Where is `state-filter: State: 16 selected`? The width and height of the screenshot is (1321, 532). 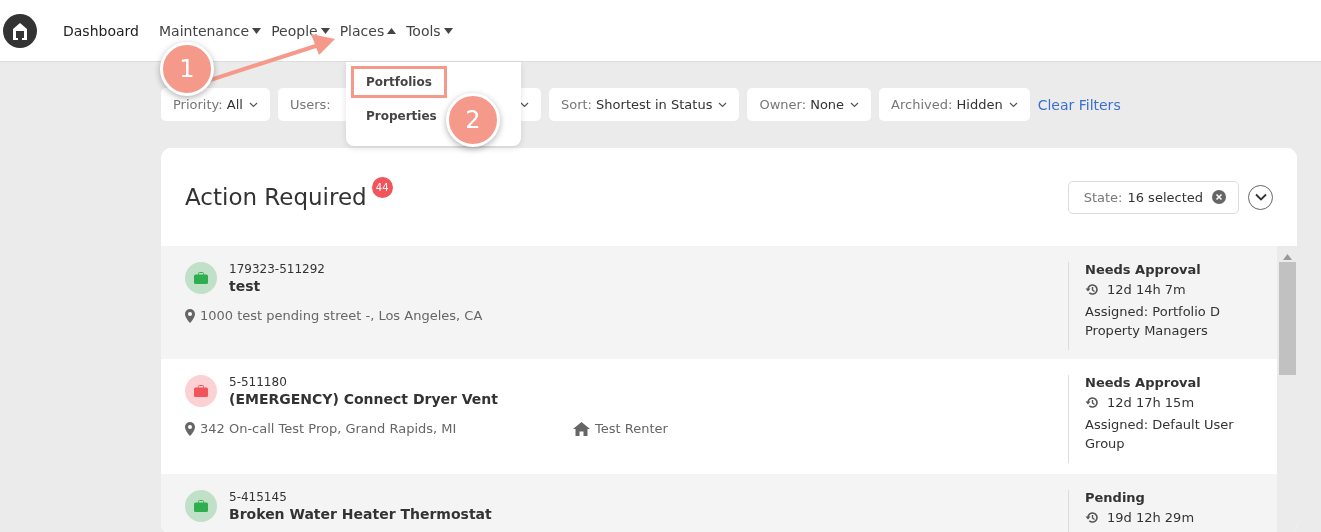 state-filter: State: 16 selected is located at coordinates (1153, 197).